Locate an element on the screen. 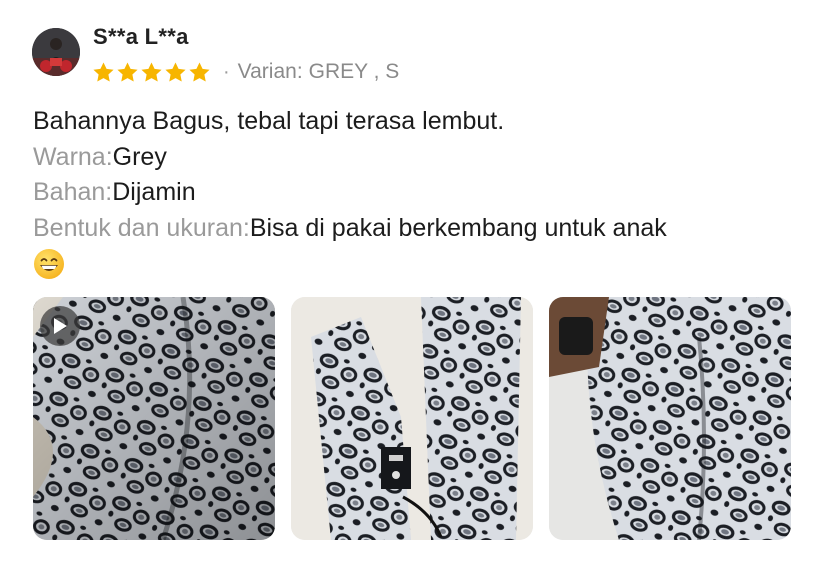  rating-row: · Varian: GREY , S is located at coordinates (245, 72).